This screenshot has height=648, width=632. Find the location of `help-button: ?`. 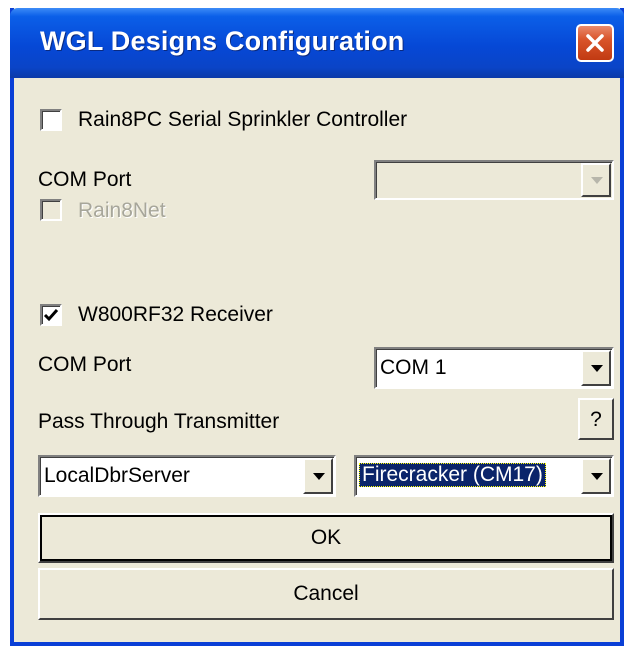

help-button: ? is located at coordinates (596, 419).